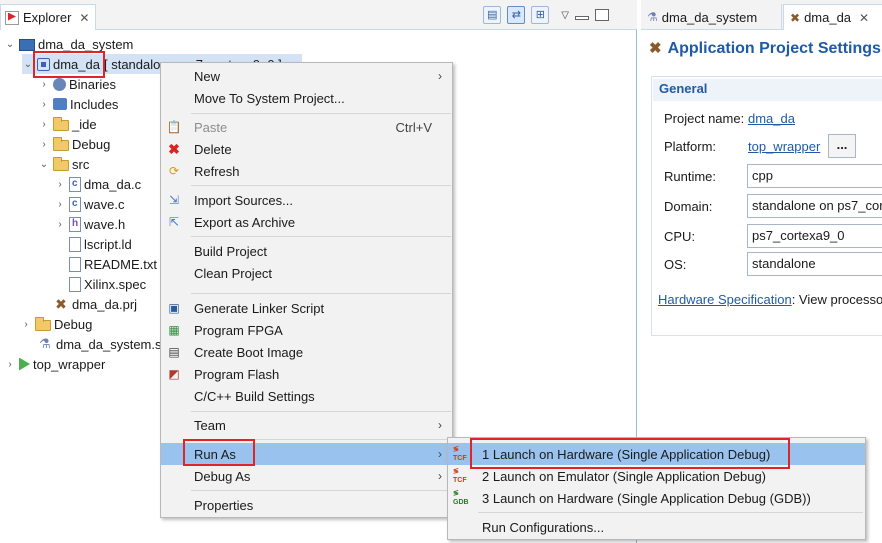  Describe the element at coordinates (690, 146) in the screenshot. I see `platform-label: Platform:` at that location.